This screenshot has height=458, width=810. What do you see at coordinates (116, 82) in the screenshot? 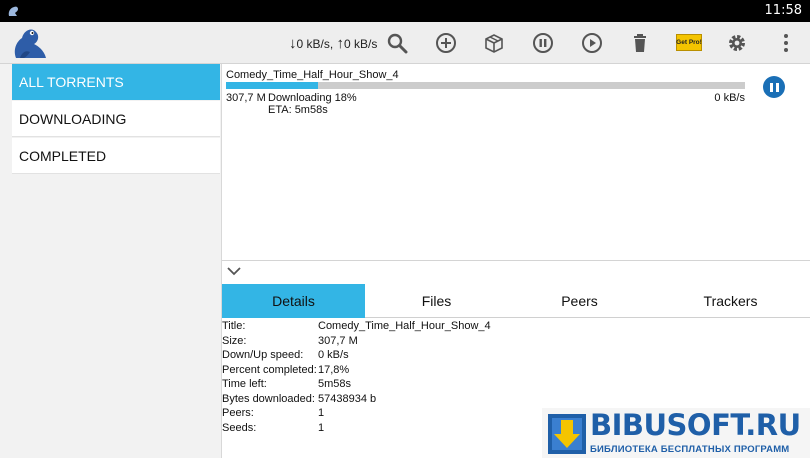
I see `sidebar-item-all-torrents: ALL TORRENTS` at bounding box center [116, 82].